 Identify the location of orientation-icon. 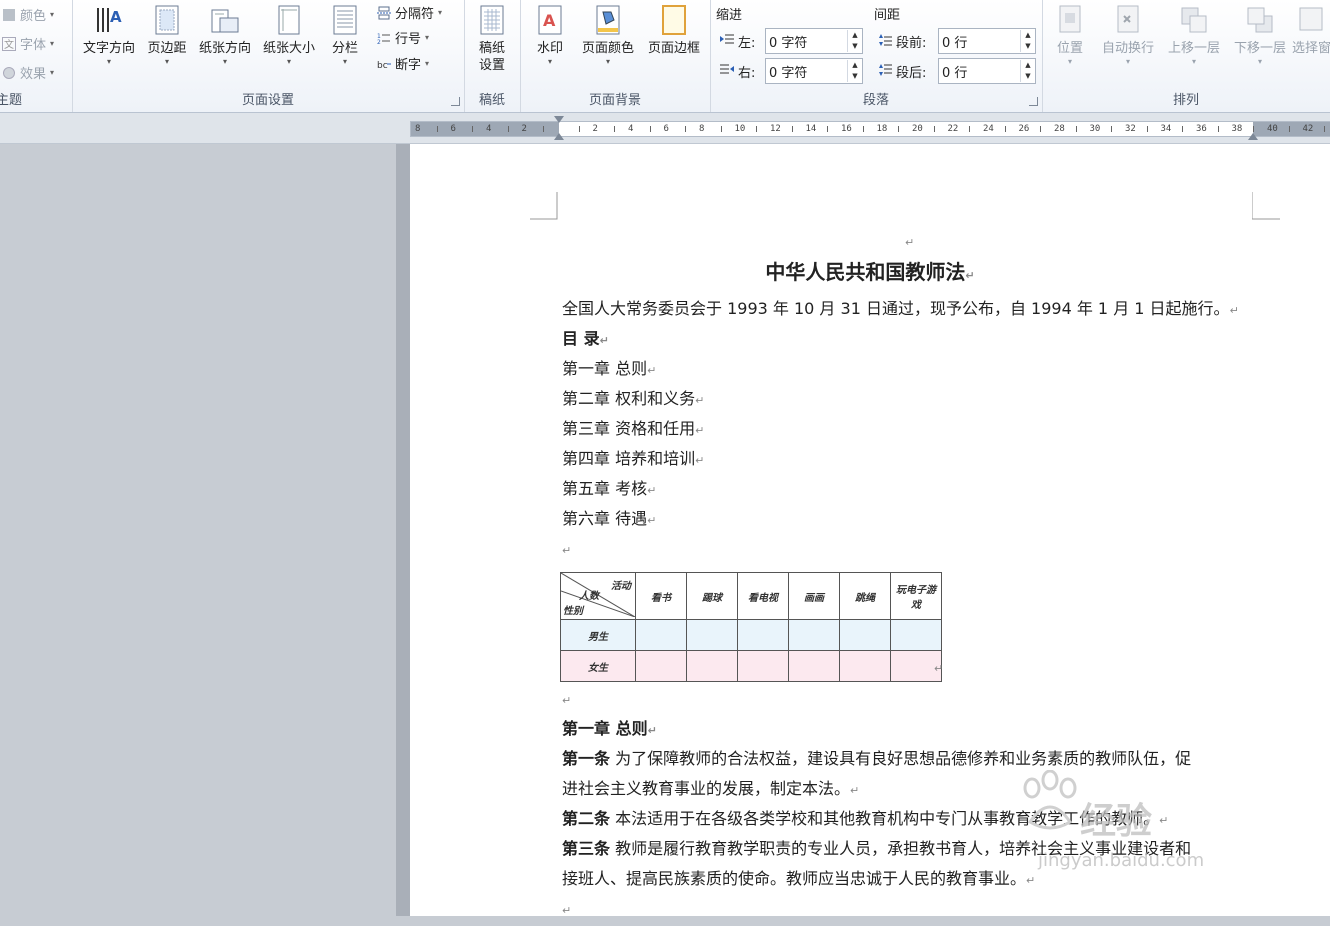
(225, 20).